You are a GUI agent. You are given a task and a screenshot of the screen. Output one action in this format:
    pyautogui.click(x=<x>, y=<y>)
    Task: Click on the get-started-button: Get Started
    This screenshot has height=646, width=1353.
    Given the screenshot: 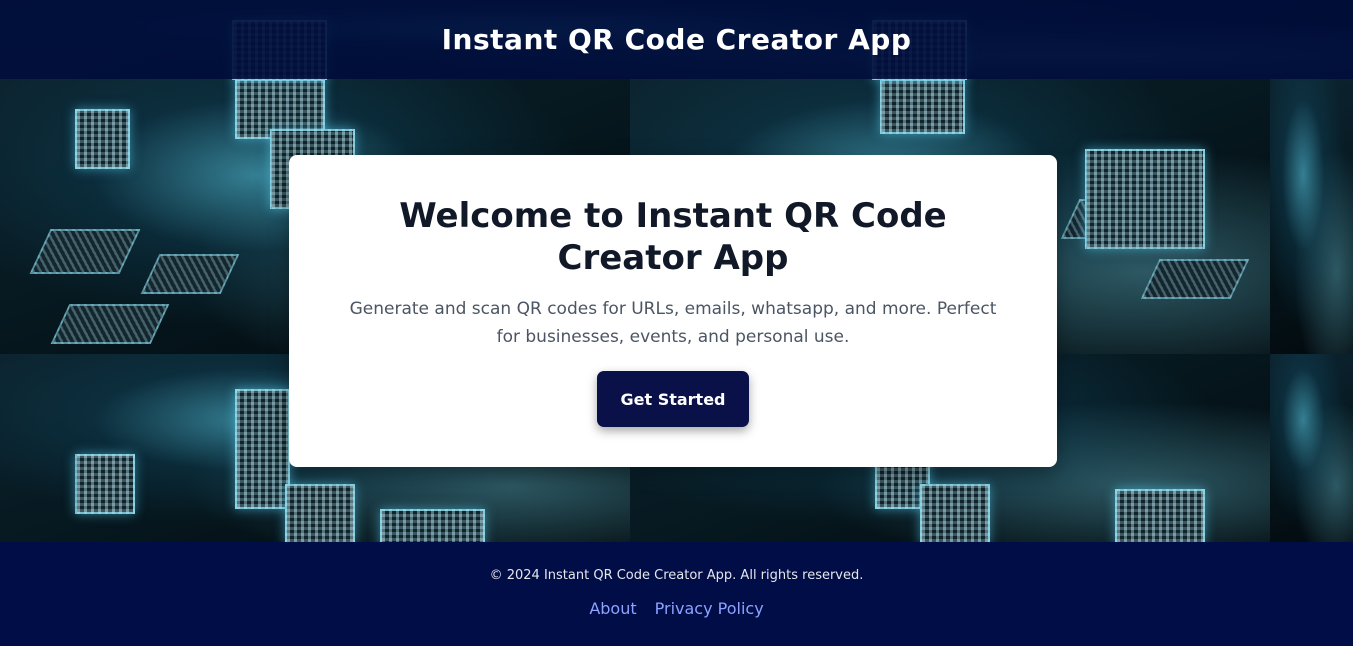 What is the action you would take?
    pyautogui.click(x=673, y=399)
    